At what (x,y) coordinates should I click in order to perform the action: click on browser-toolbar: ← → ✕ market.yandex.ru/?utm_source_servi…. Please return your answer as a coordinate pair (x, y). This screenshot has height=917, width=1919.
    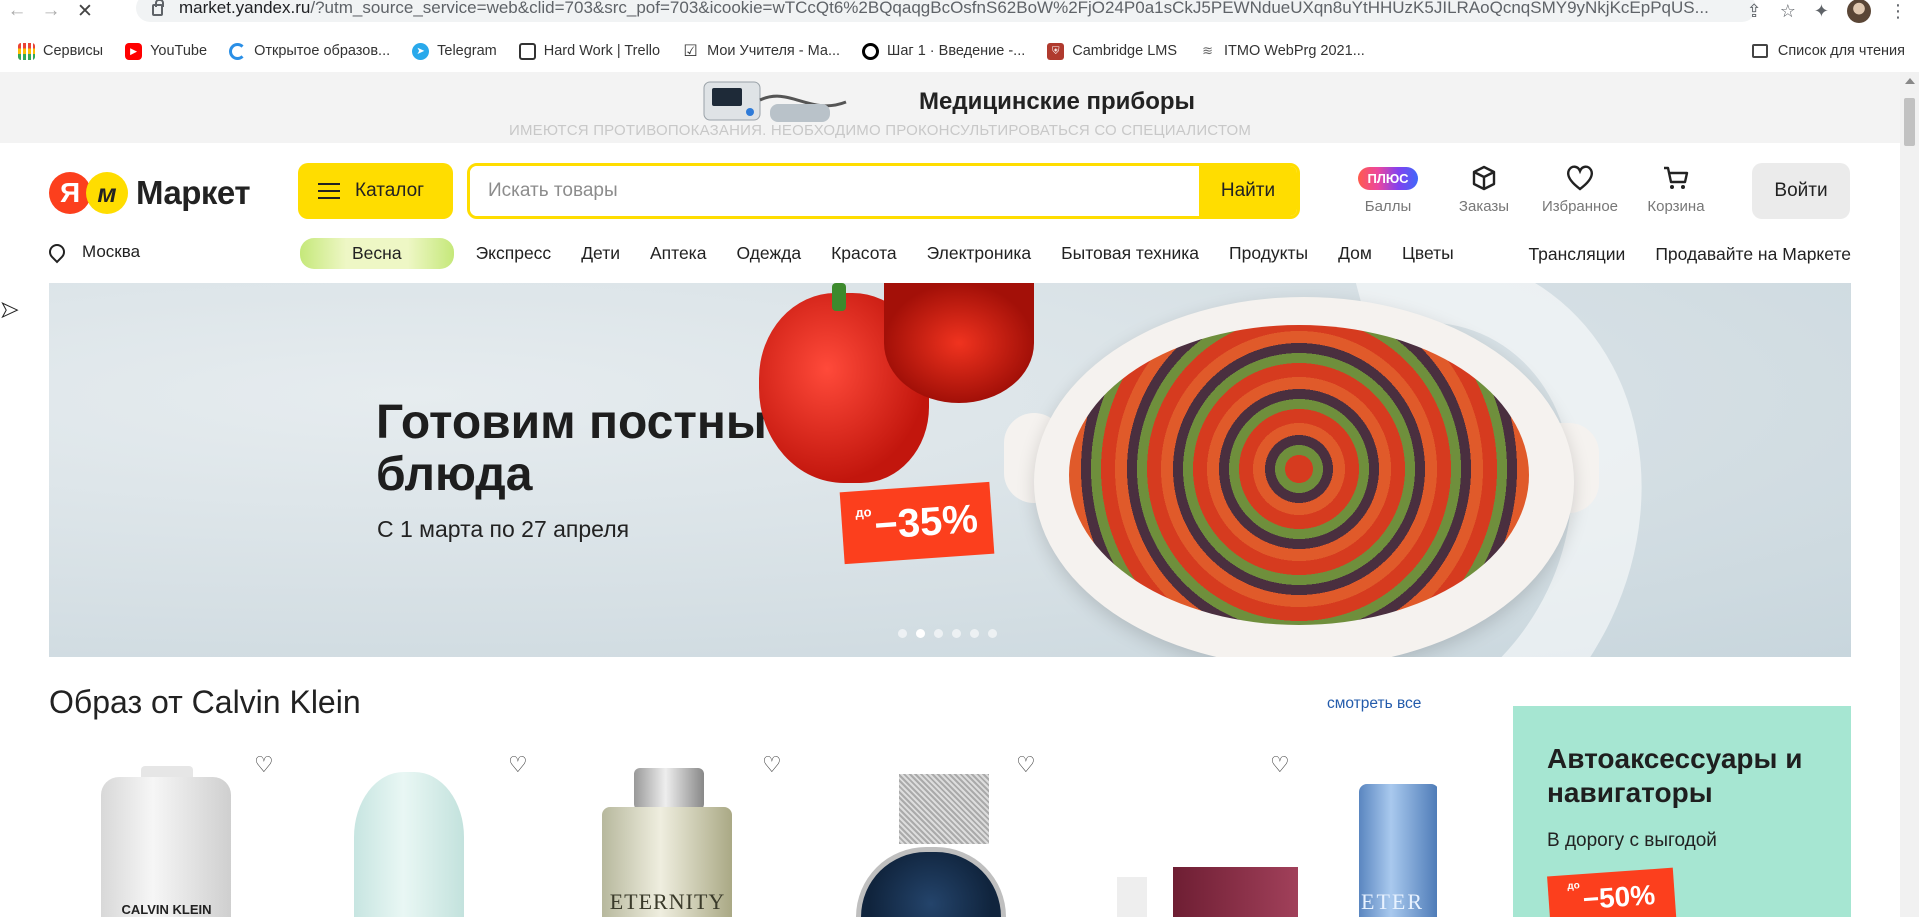
    Looking at the image, I should click on (959, 11).